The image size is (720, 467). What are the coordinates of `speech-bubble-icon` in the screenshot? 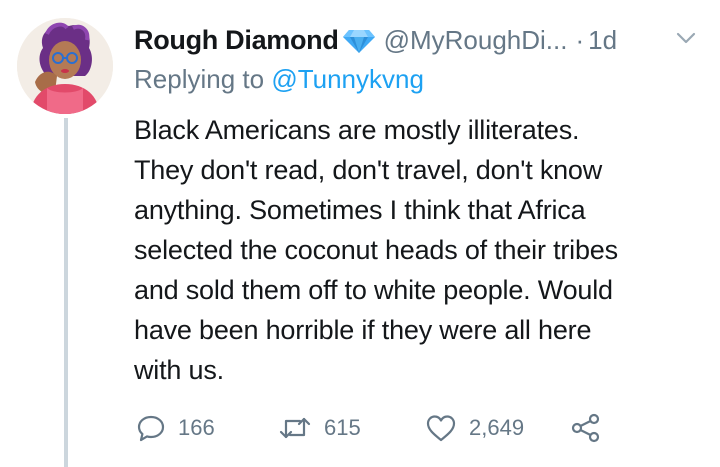 It's located at (151, 428).